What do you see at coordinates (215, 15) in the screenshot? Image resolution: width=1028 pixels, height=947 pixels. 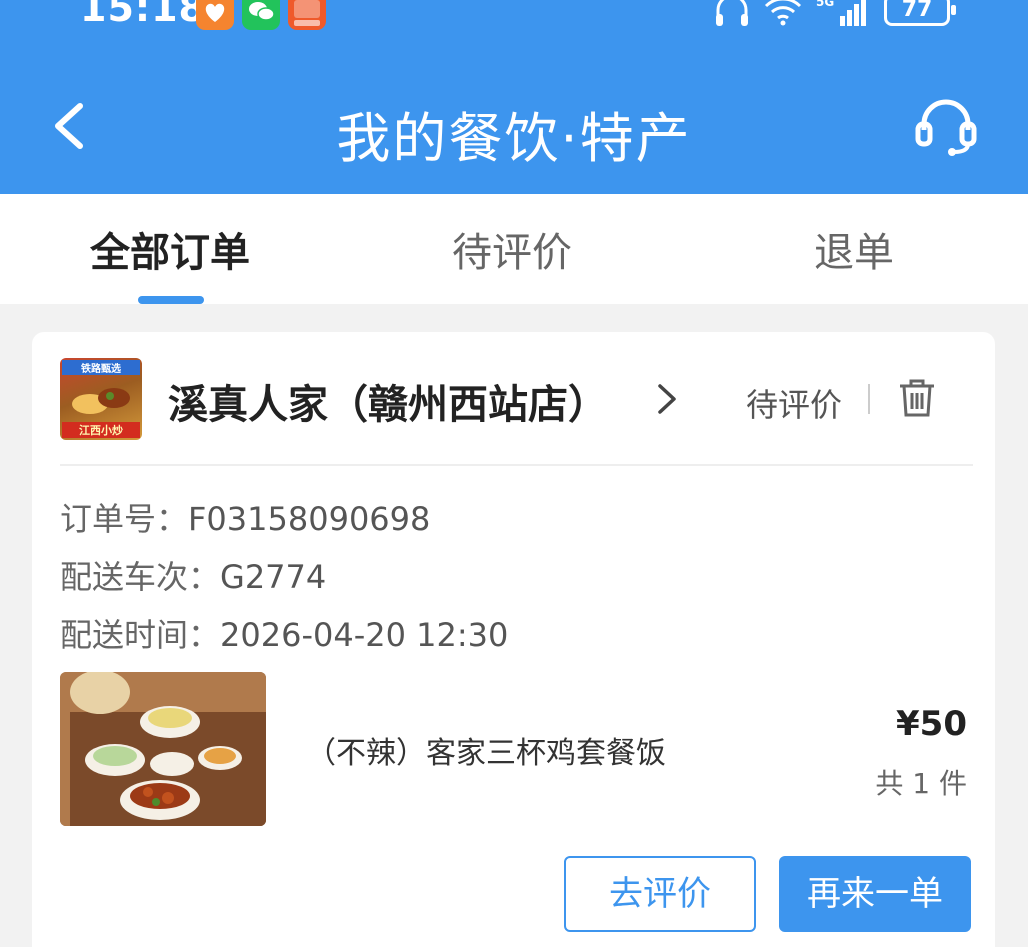 I see `health-app-icon` at bounding box center [215, 15].